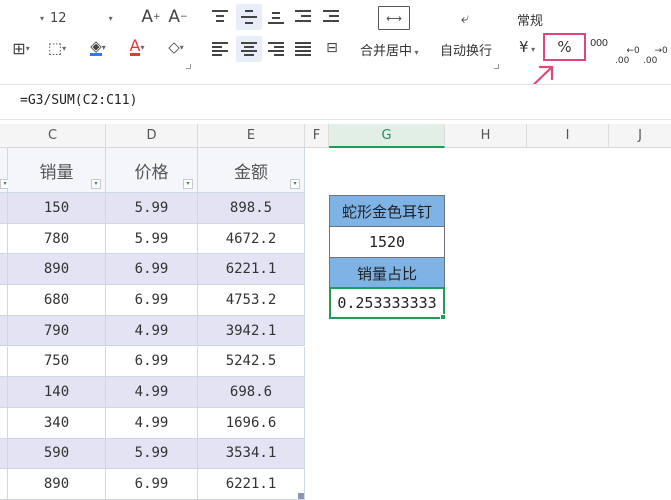  What do you see at coordinates (303, 17) in the screenshot?
I see `decrease-indent-icon` at bounding box center [303, 17].